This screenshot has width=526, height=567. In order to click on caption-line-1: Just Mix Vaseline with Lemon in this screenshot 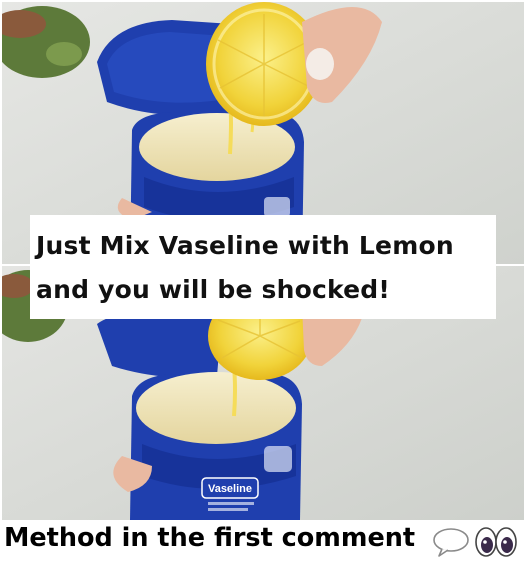, I will do `click(245, 245)`.